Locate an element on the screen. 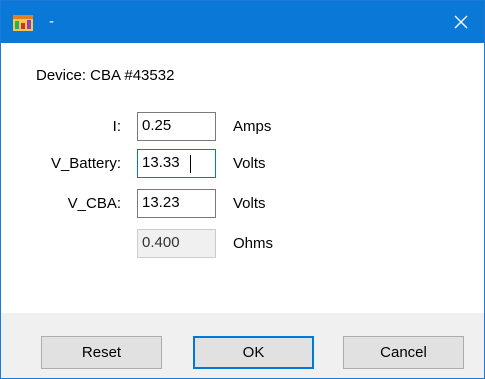 This screenshot has width=485, height=379. v-battery-unit: Volts is located at coordinates (249, 163).